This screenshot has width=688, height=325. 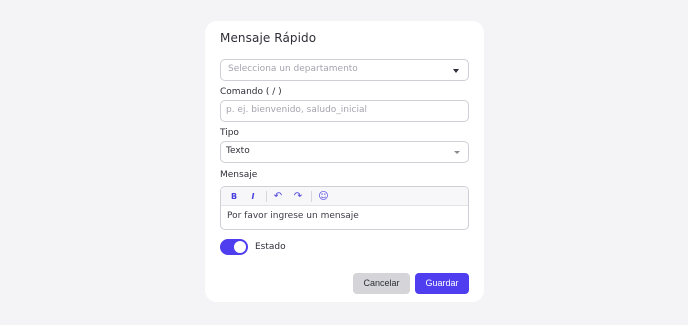 What do you see at coordinates (229, 133) in the screenshot?
I see `type-label: Tipo` at bounding box center [229, 133].